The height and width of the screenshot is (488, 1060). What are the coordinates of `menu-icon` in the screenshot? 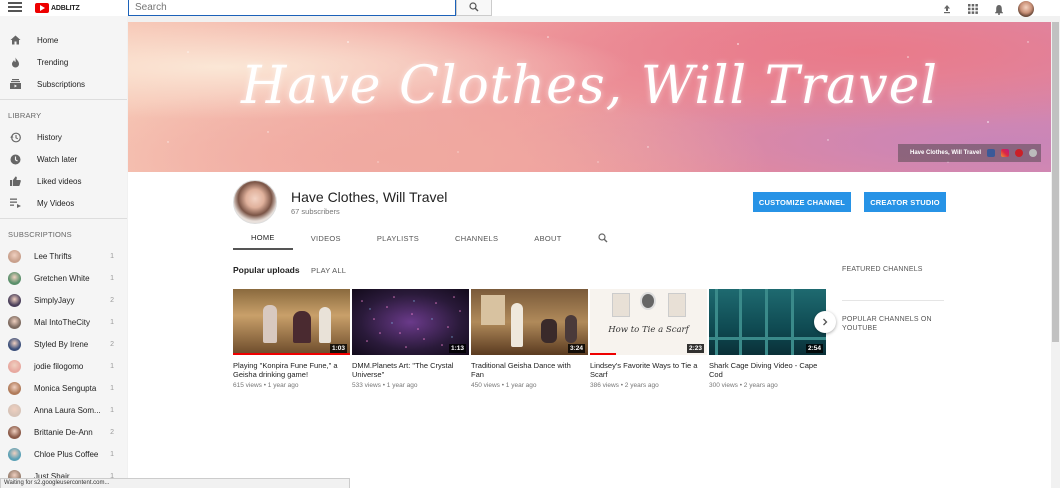 It's located at (15, 7).